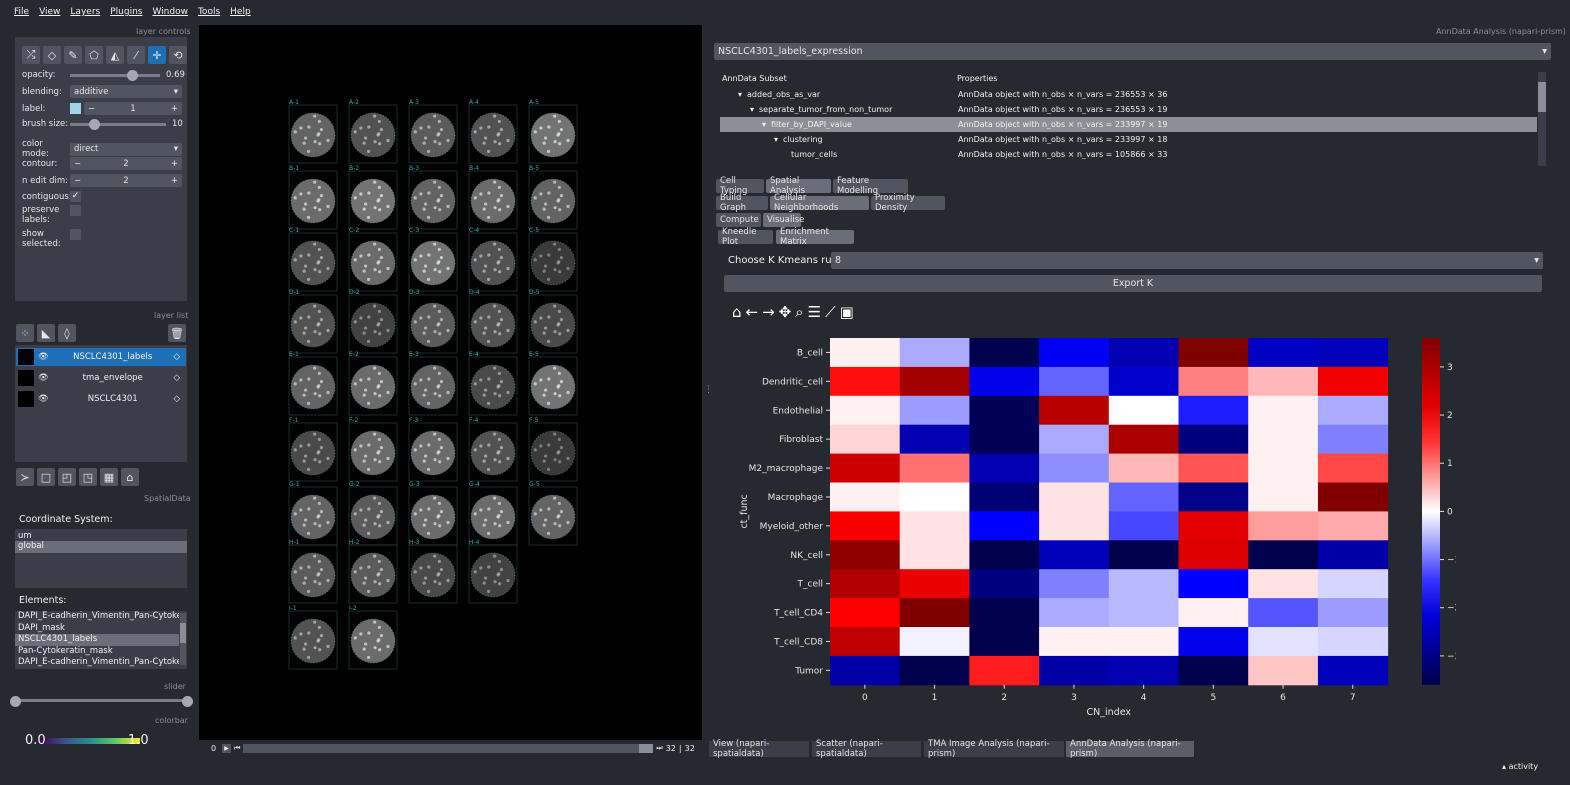 Image resolution: width=1570 pixels, height=785 pixels. I want to click on fill-icon: ◭, so click(115, 55).